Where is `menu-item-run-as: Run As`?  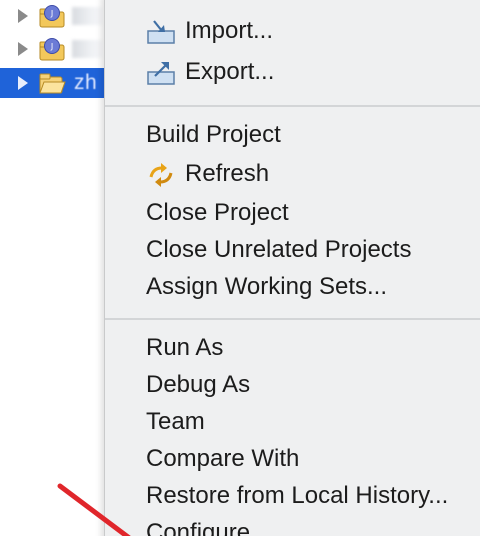 menu-item-run-as: Run As is located at coordinates (292, 348).